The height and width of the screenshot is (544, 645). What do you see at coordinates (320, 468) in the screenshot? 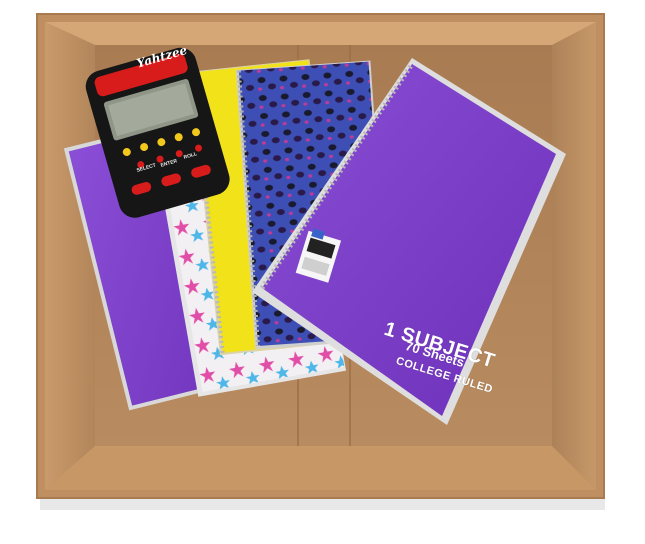
I see `box-front-wall` at bounding box center [320, 468].